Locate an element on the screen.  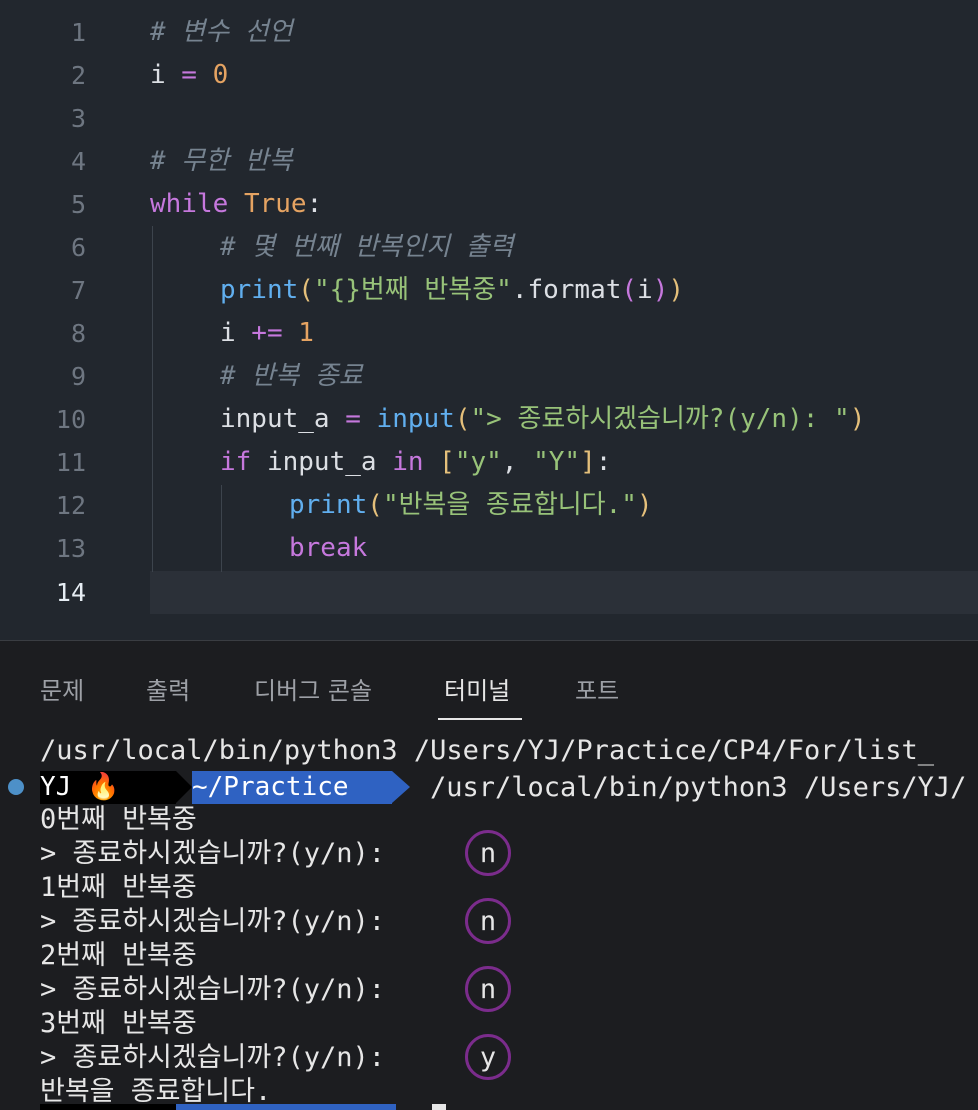
tab-output: 출력 is located at coordinates (168, 688).